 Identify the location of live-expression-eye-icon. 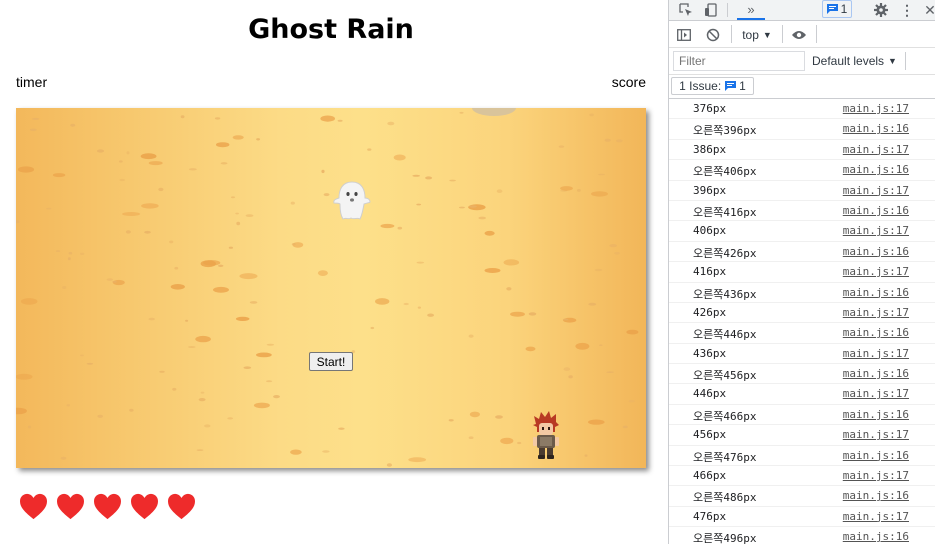
(799, 35).